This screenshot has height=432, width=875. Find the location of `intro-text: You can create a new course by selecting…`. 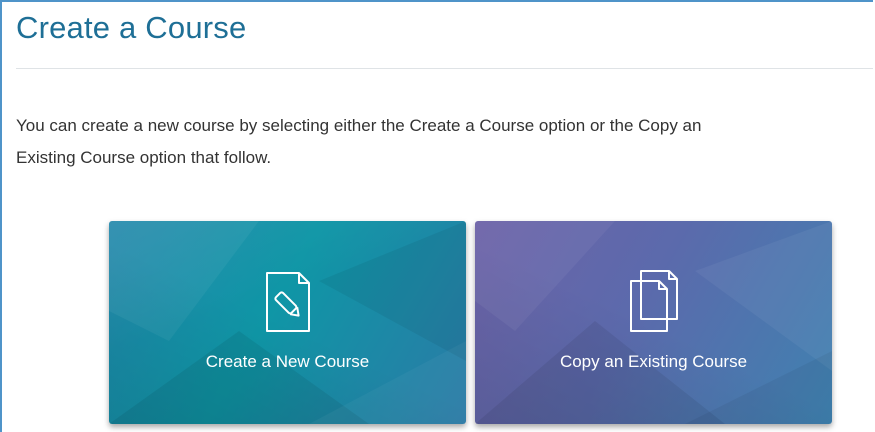

intro-text: You can create a new course by selecting… is located at coordinates (444, 142).